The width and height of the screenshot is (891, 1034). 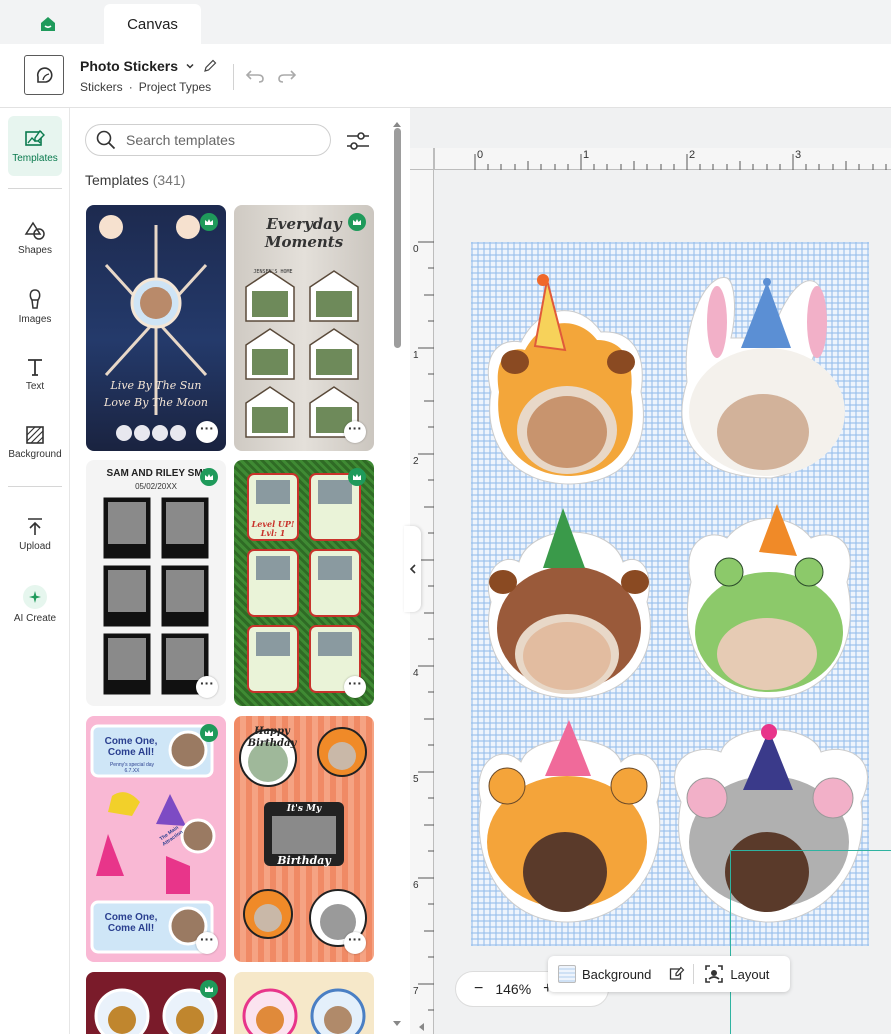 I want to click on tab-canvas: Canvas, so click(x=152, y=24).